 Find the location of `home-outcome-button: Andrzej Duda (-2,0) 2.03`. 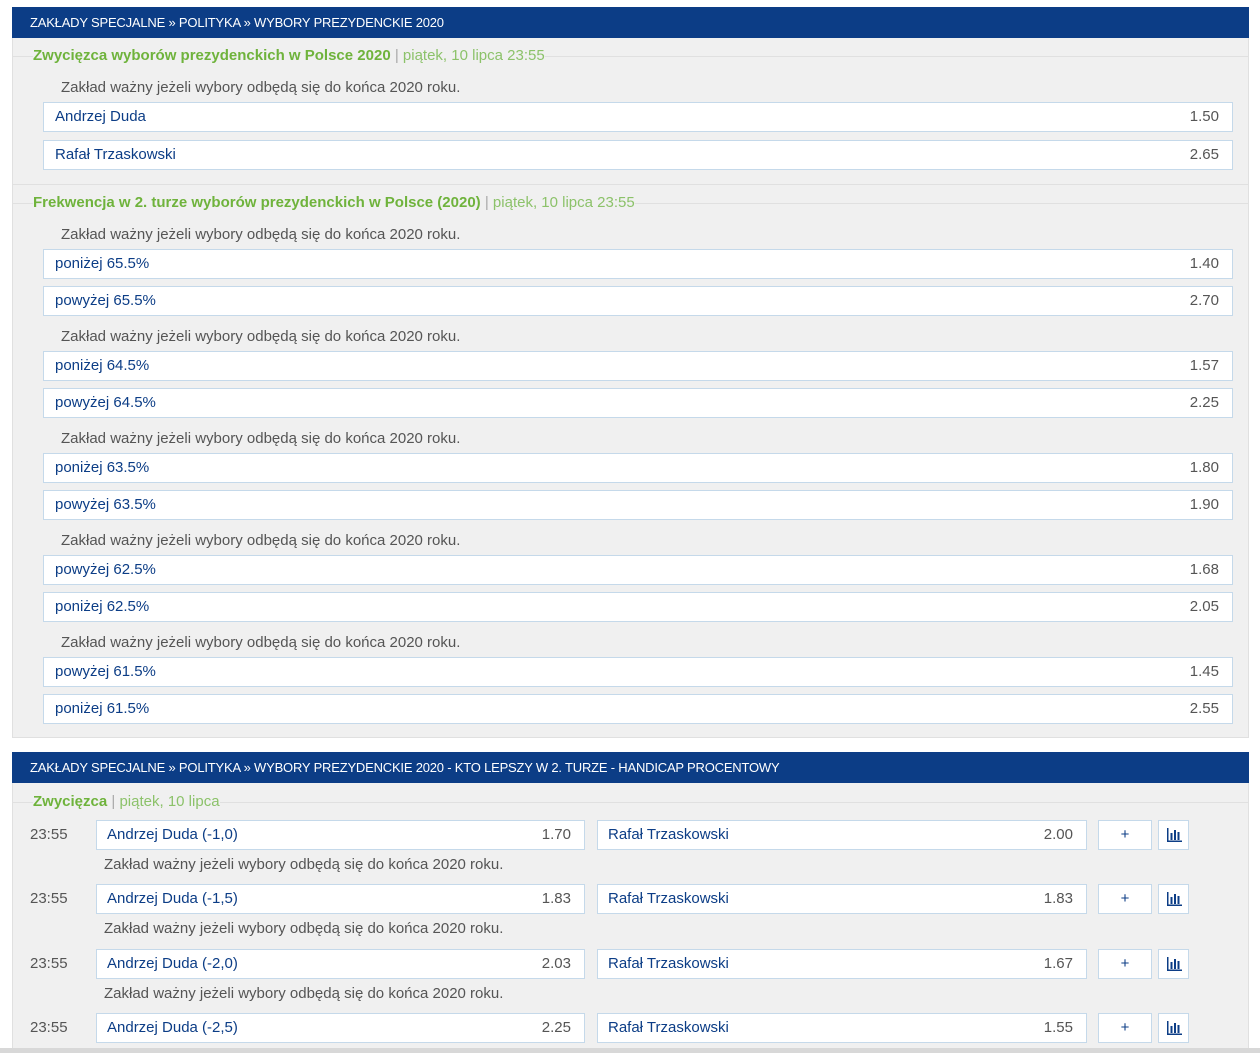

home-outcome-button: Andrzej Duda (-2,0) 2.03 is located at coordinates (340, 964).